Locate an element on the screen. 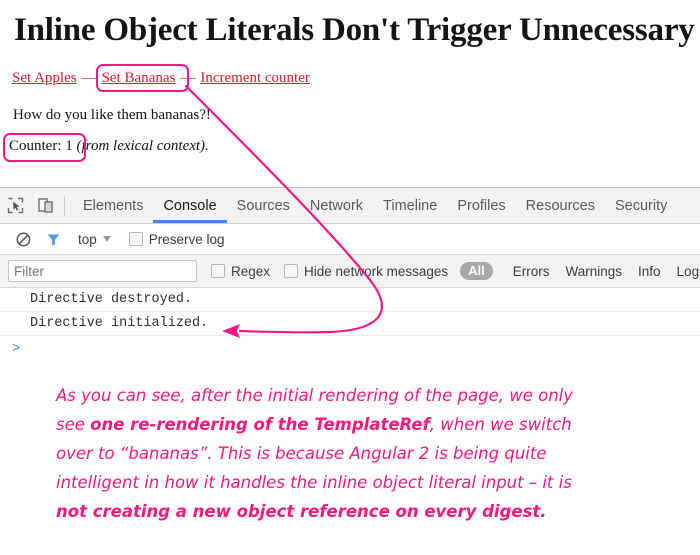 Image resolution: width=700 pixels, height=555 pixels. regex-checkbox: Regex is located at coordinates (240, 271).